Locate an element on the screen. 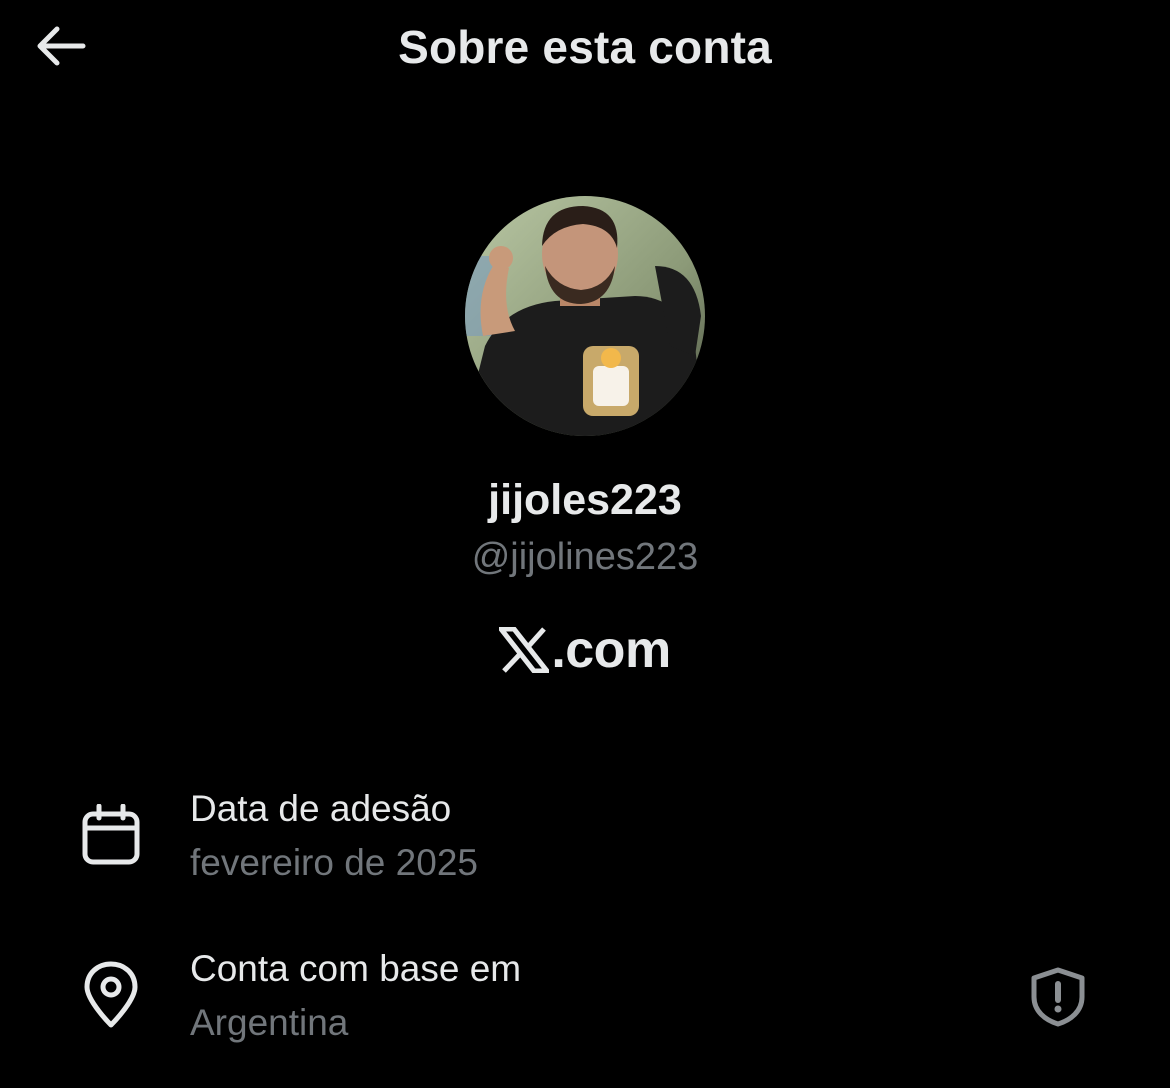 The image size is (1170, 1088). location-row: Conta com base em Argentina is located at coordinates (585, 1003).